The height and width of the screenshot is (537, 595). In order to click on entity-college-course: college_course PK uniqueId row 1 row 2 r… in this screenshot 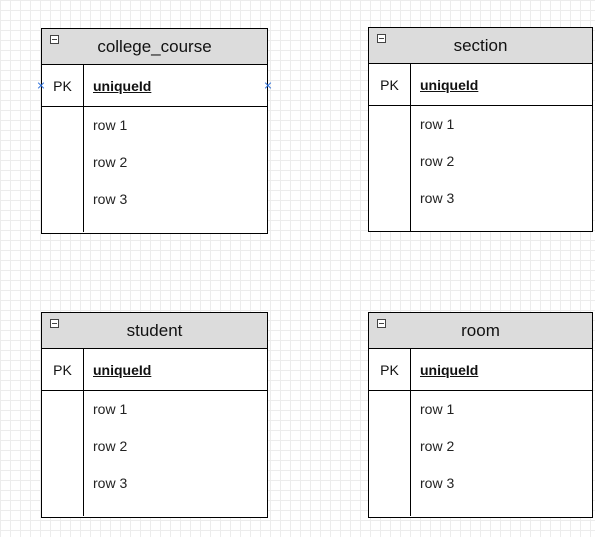, I will do `click(154, 131)`.